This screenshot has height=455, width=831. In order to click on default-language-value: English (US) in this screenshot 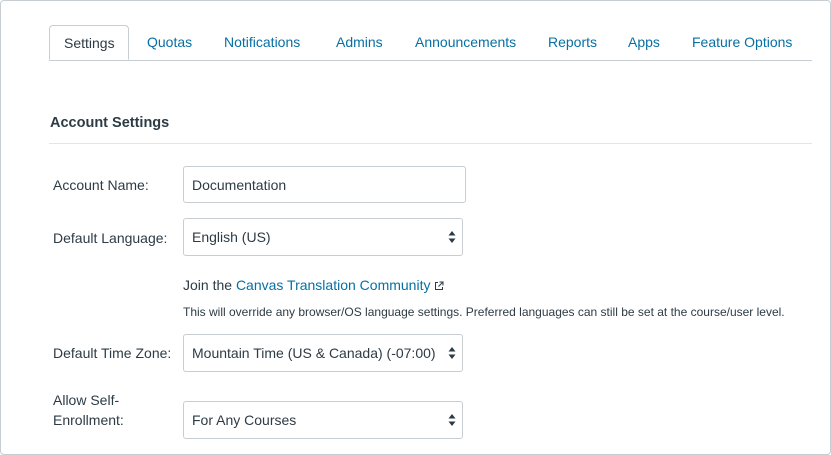, I will do `click(231, 237)`.